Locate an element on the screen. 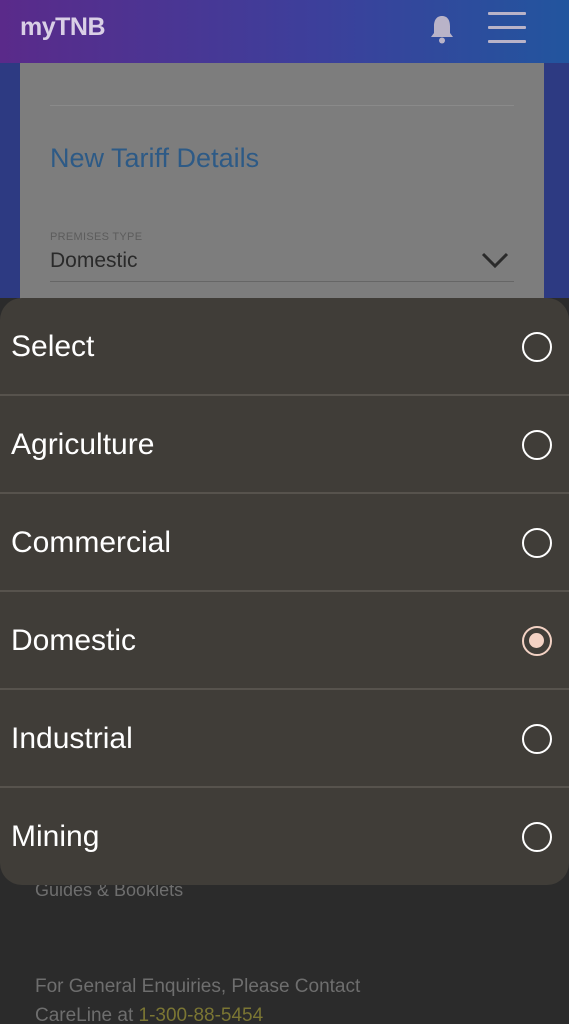 The width and height of the screenshot is (569, 1024). option-agriculture: Agriculture is located at coordinates (284, 445).